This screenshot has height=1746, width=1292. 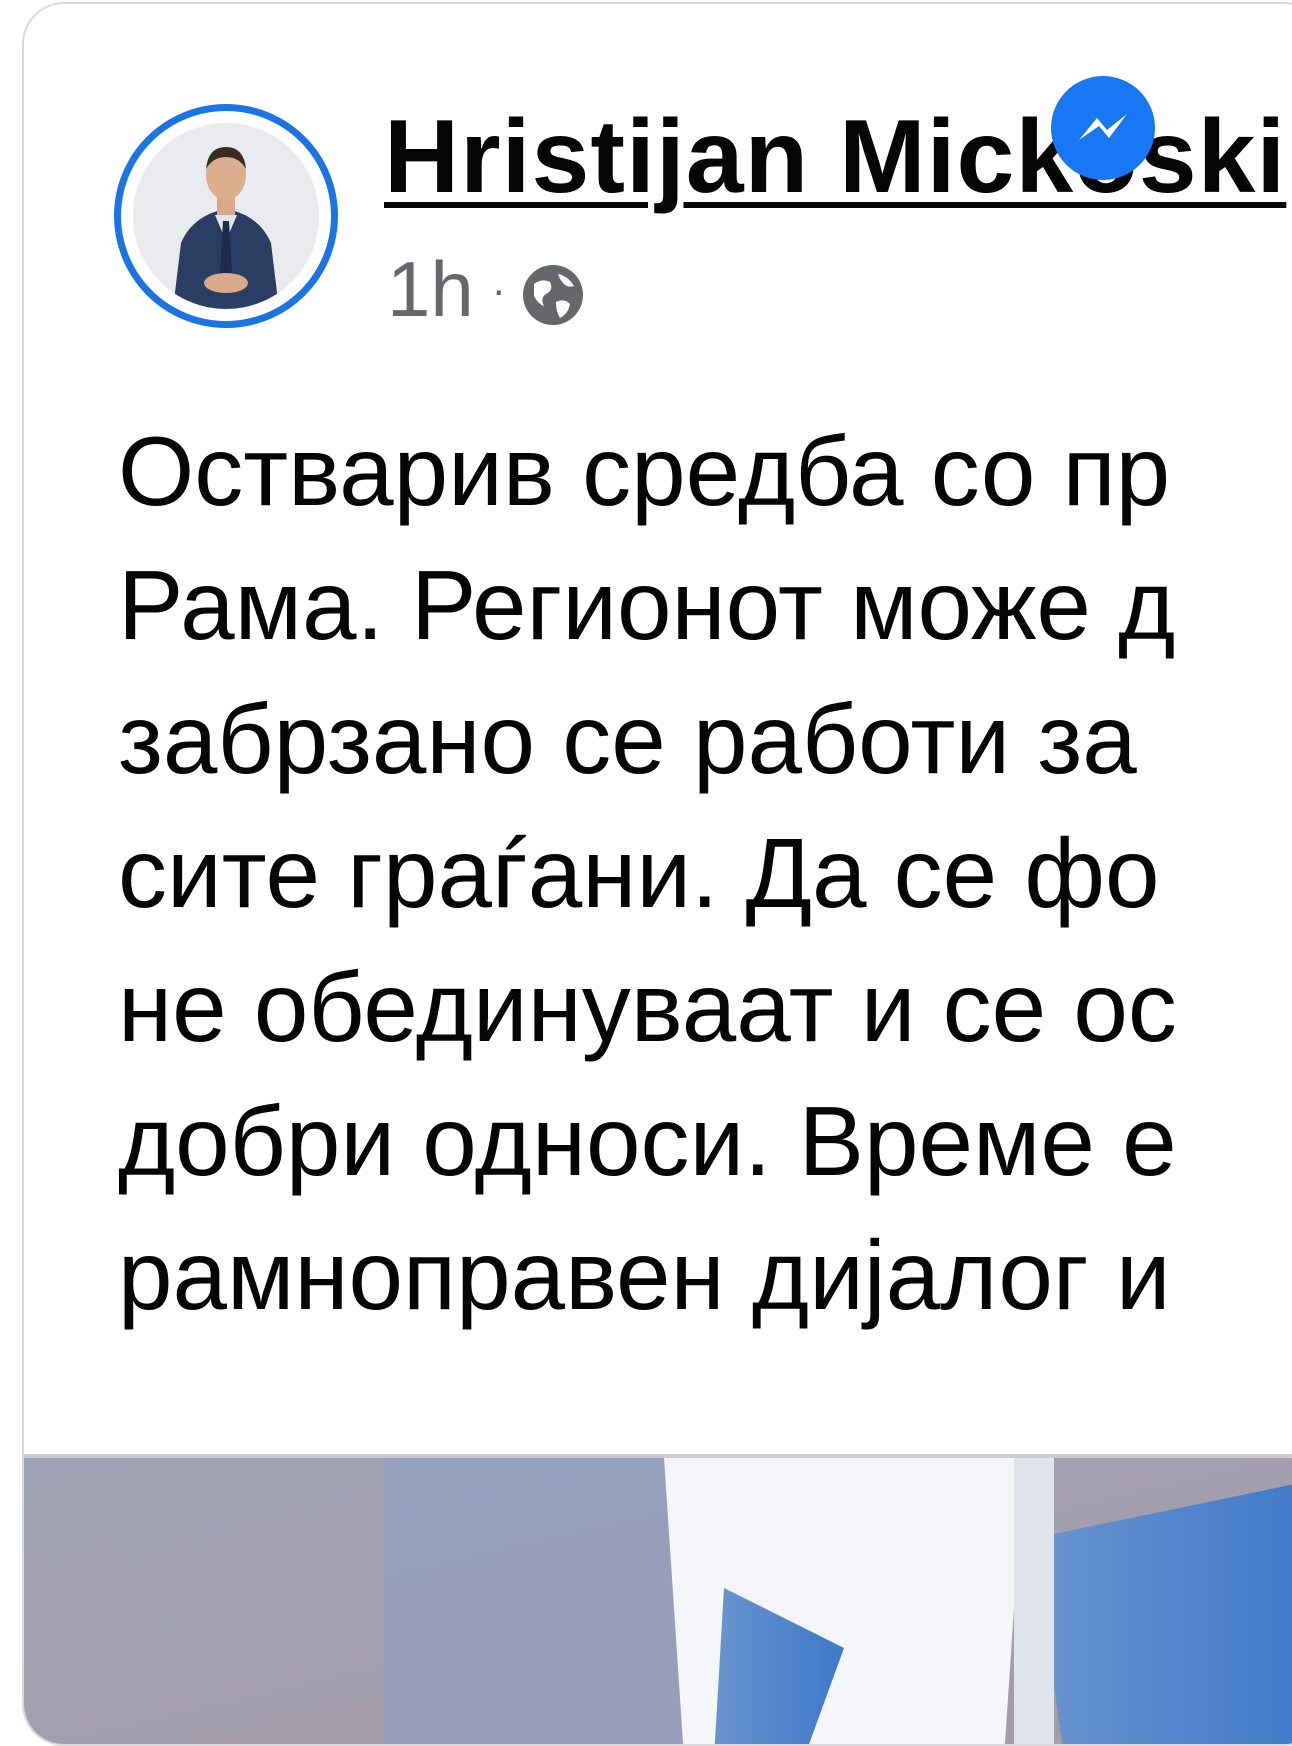 What do you see at coordinates (430, 289) in the screenshot?
I see `post-timestamp: 1h` at bounding box center [430, 289].